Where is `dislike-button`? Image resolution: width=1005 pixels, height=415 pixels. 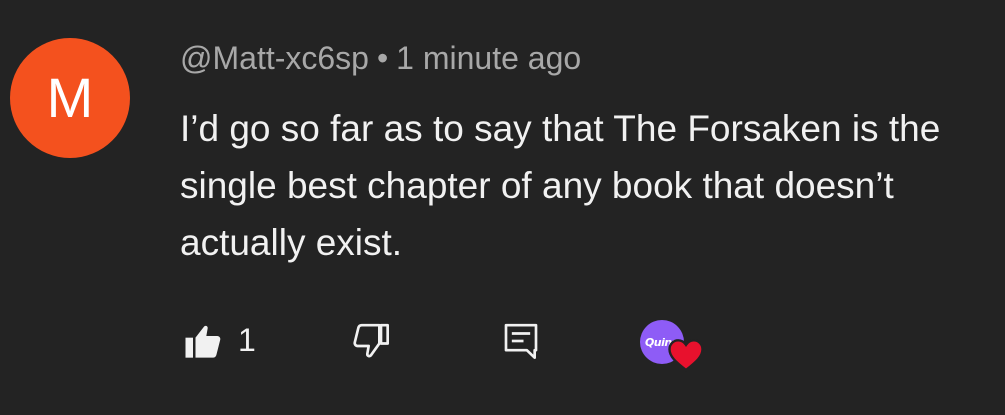 dislike-button is located at coordinates (371, 341).